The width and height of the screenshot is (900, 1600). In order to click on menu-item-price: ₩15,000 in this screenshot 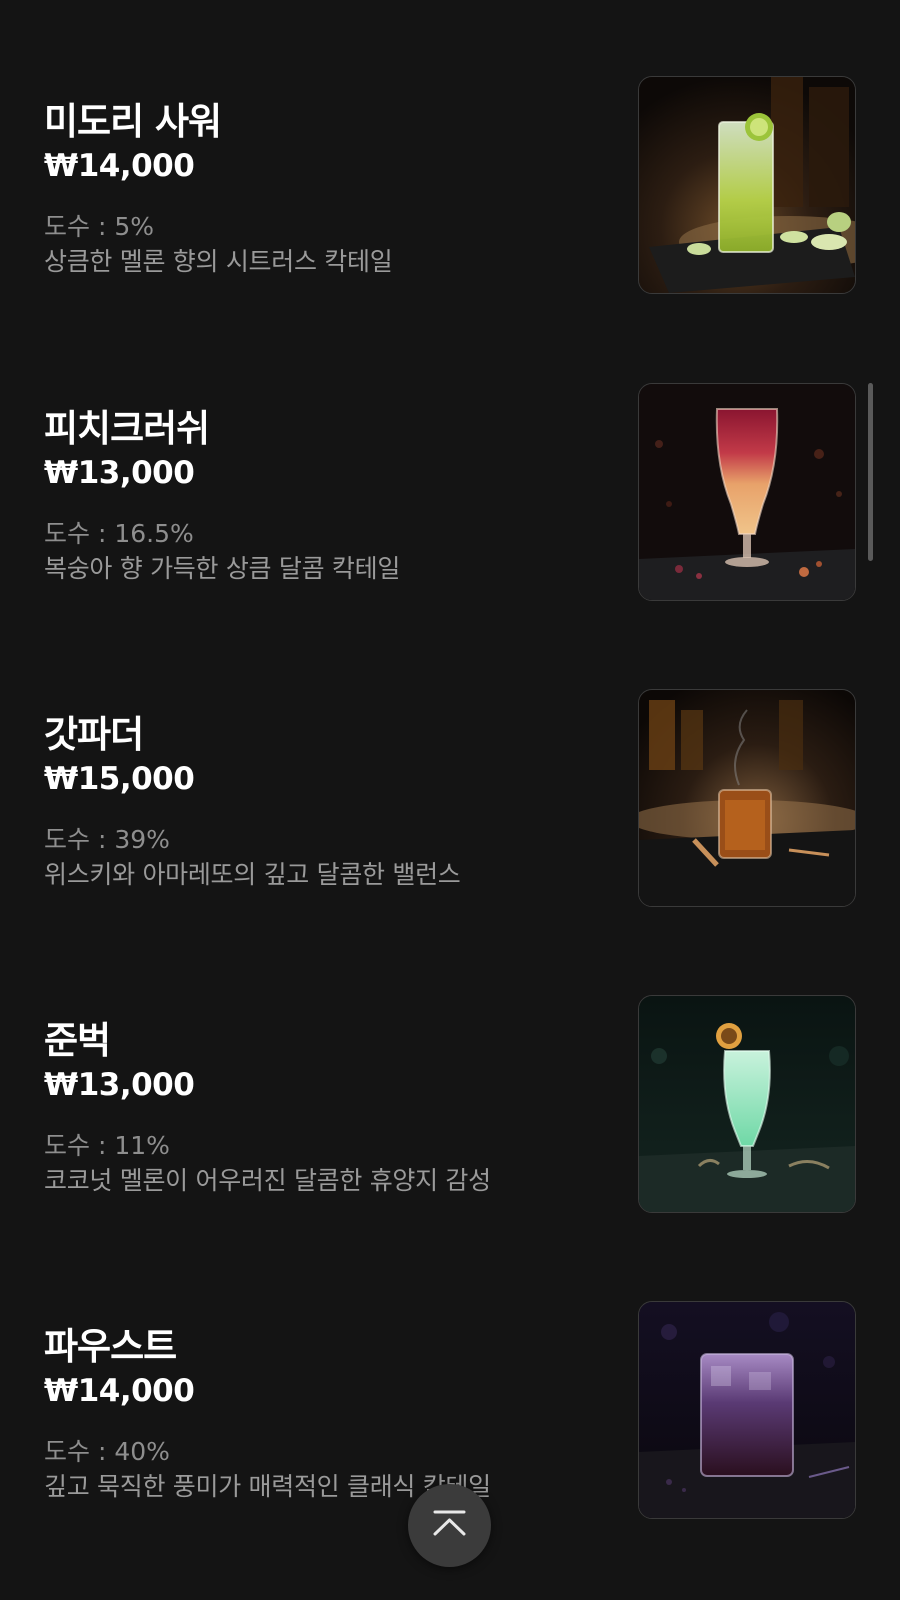, I will do `click(119, 779)`.